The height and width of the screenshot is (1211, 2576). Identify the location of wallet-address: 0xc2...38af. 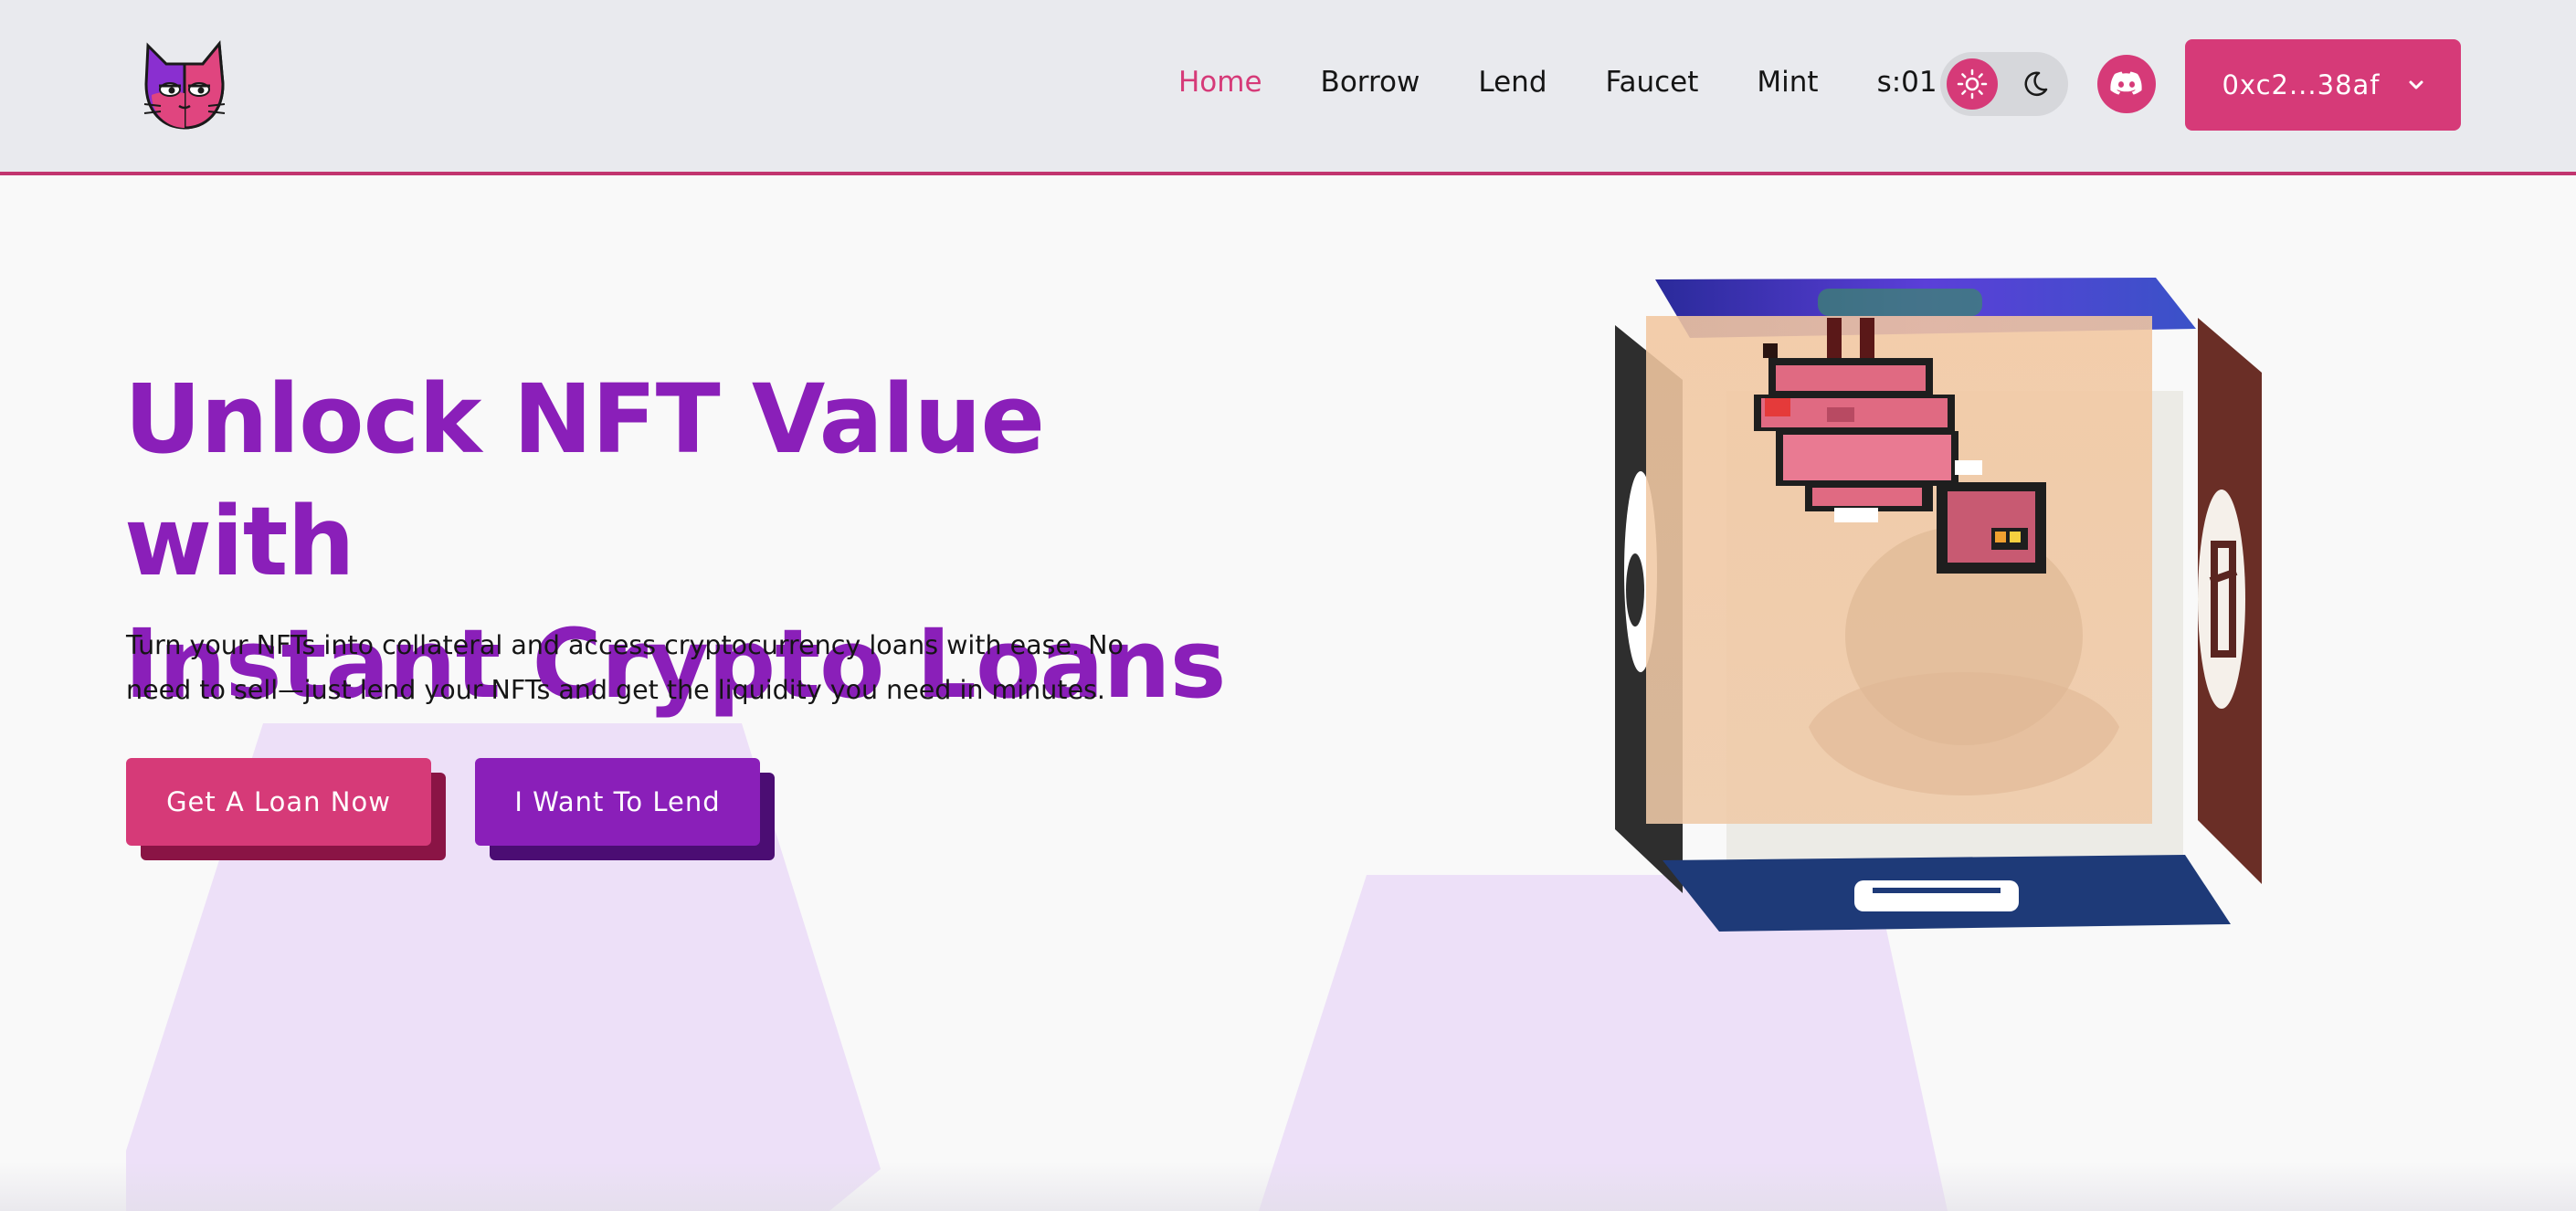
(2301, 84).